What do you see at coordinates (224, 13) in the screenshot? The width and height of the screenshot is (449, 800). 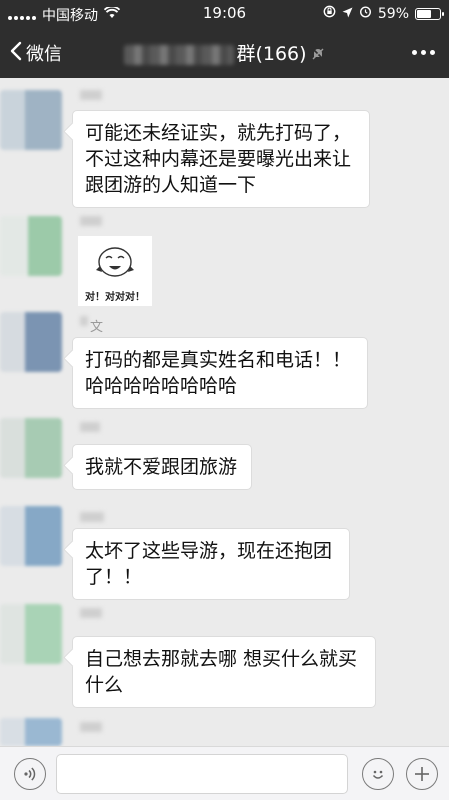 I see `status-bar: 中国移动 19:06 59%` at bounding box center [224, 13].